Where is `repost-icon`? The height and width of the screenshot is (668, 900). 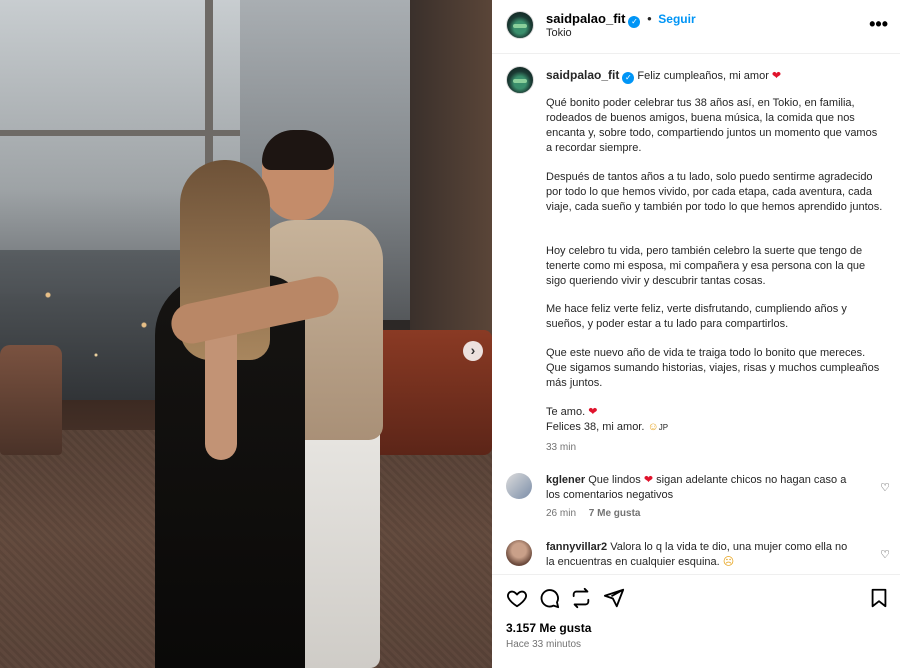
repost-icon is located at coordinates (581, 598).